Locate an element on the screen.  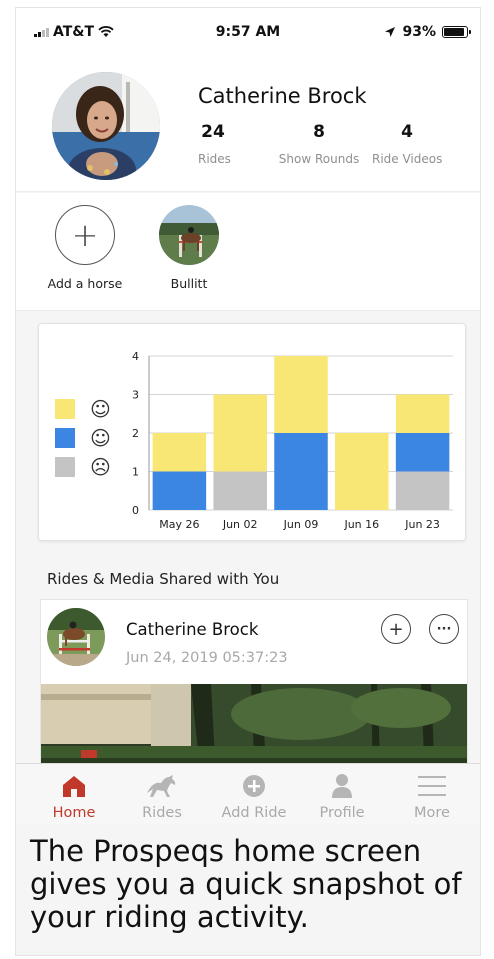
stat-rides-label: Rides is located at coordinates (214, 159).